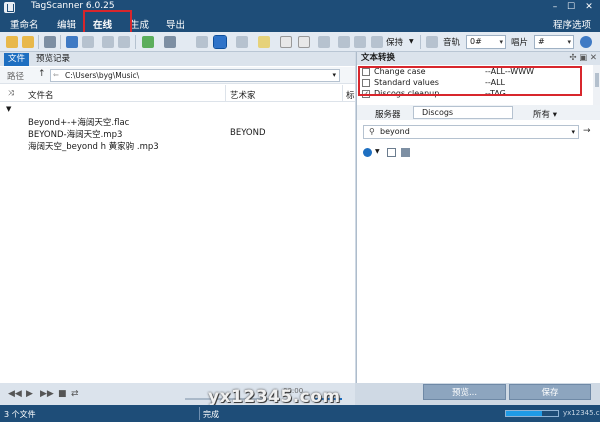  I want to click on move-down-icon, so click(108, 42).